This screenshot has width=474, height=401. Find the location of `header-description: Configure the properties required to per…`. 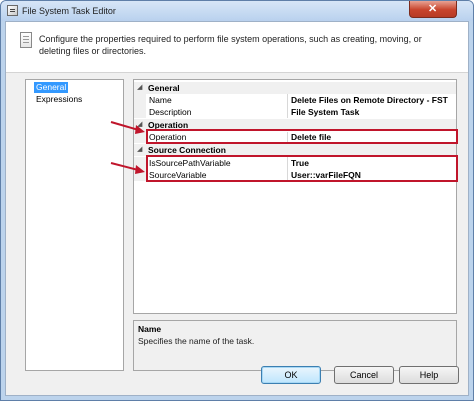

header-description: Configure the properties required to per… is located at coordinates (230, 45).